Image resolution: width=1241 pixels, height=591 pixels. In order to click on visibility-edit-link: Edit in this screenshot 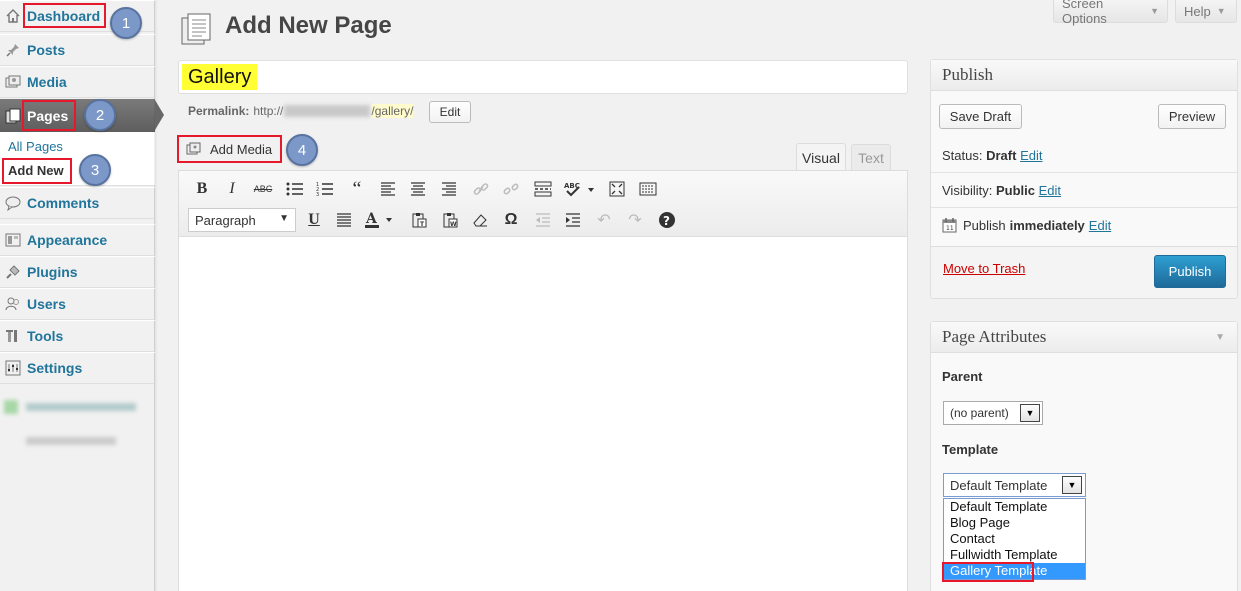, I will do `click(1050, 190)`.